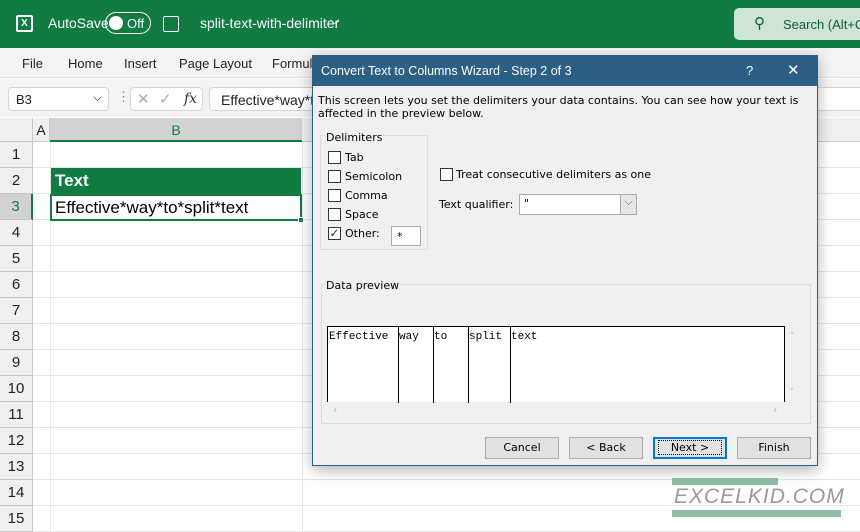 Image resolution: width=860 pixels, height=532 pixels. I want to click on row-header-7: 7, so click(16, 311).